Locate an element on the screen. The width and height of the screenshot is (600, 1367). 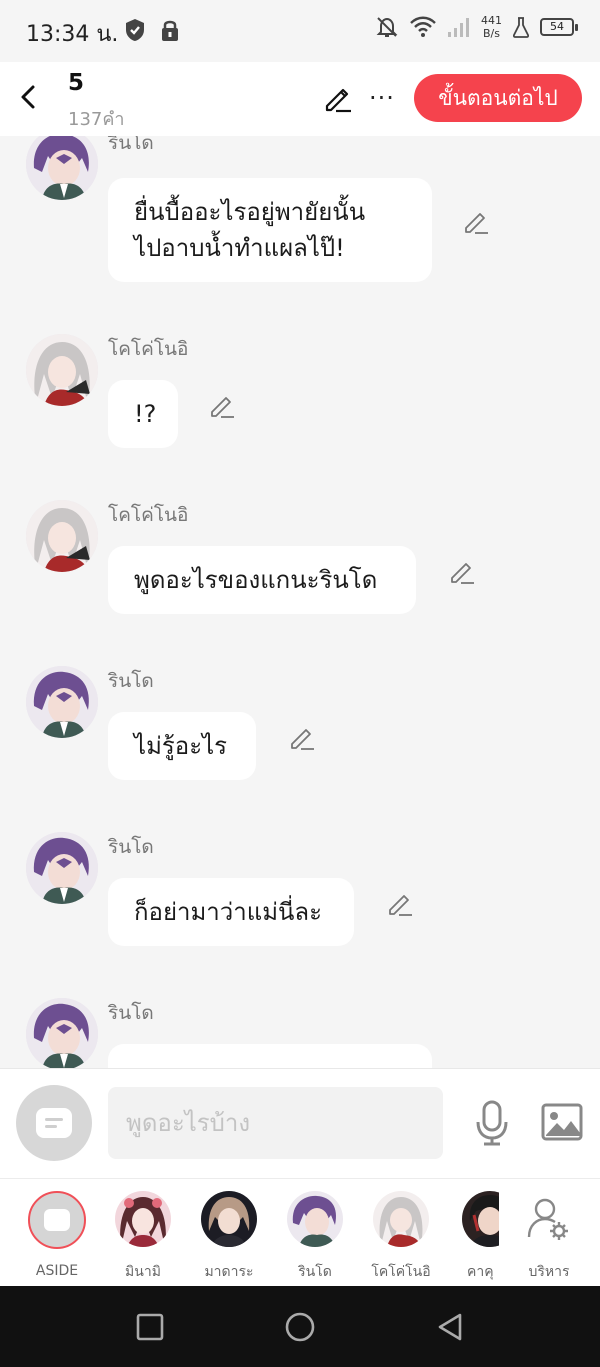
story-title: 5 is located at coordinates (76, 83).